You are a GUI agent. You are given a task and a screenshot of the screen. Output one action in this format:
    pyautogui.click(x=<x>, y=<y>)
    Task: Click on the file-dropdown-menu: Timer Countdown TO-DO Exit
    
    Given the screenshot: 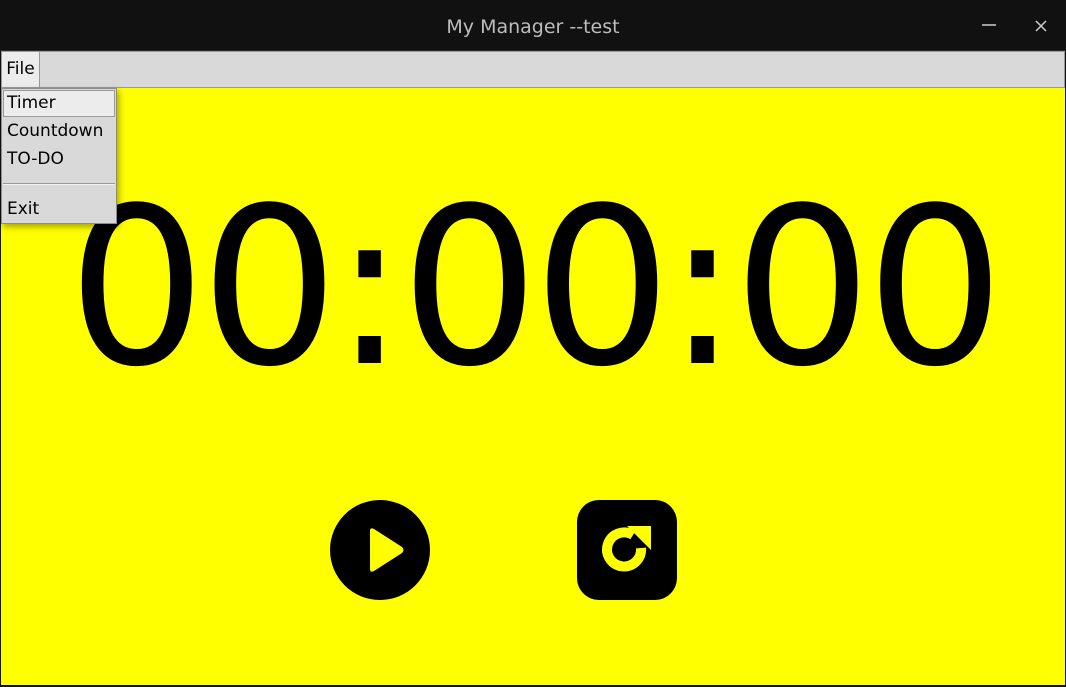 What is the action you would take?
    pyautogui.click(x=59, y=156)
    